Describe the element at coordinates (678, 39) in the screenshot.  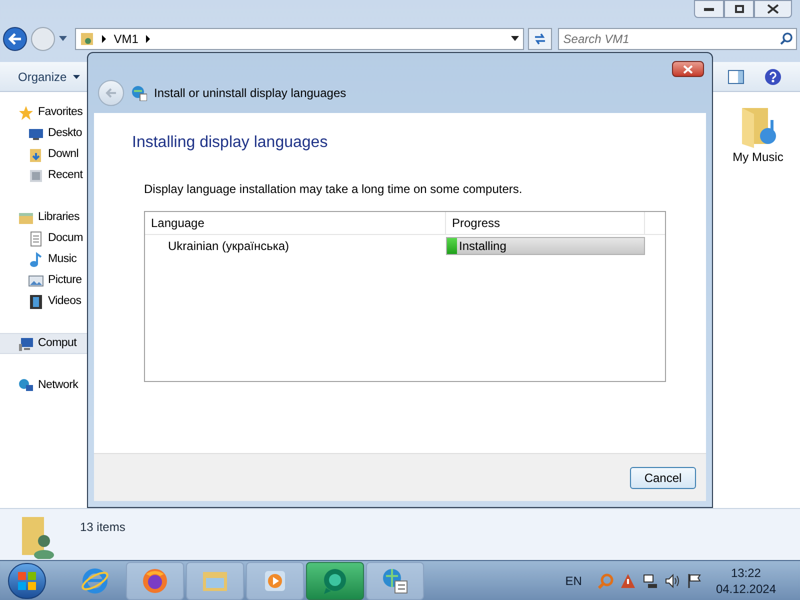
I see `search-field: Search VM1` at that location.